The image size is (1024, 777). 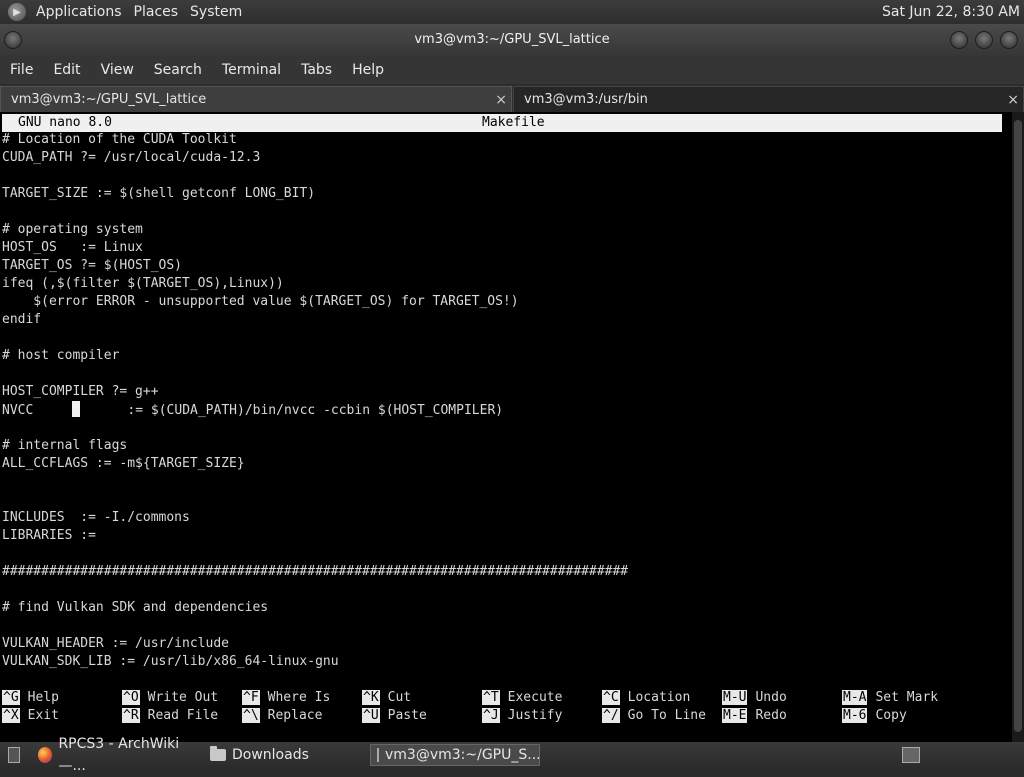 I want to click on nano-version: GNU nano 8.0, so click(x=65, y=122).